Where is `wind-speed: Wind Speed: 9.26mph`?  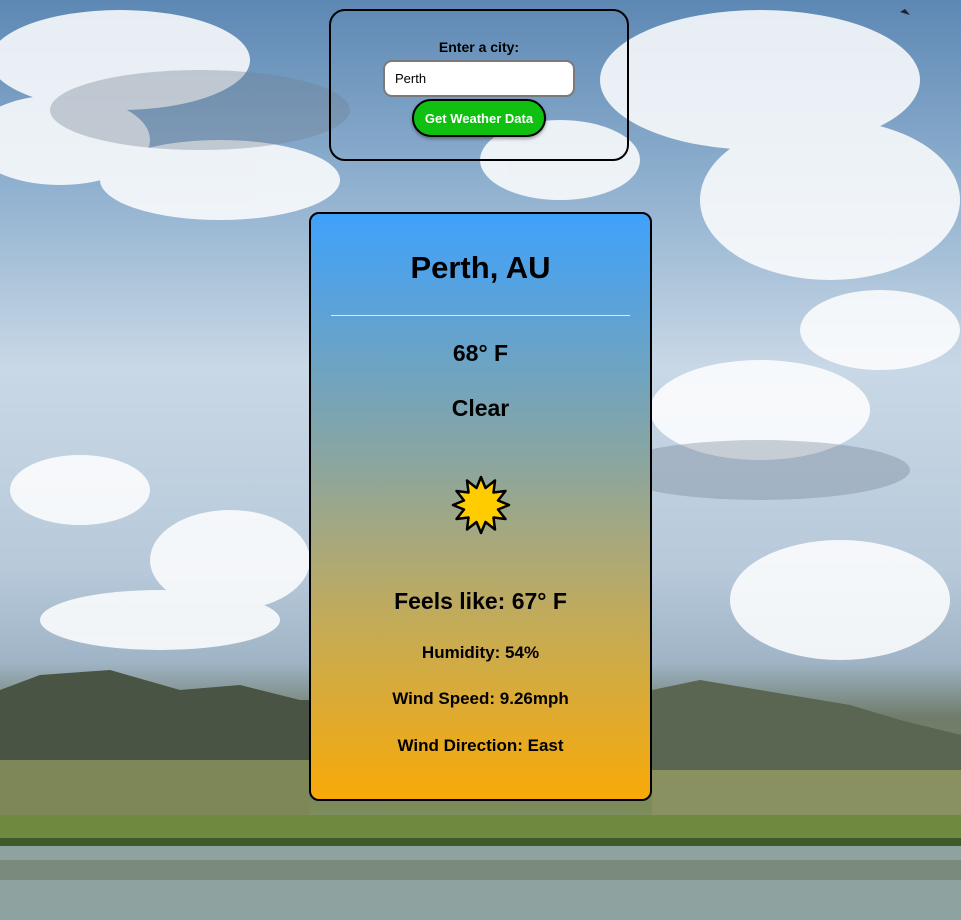 wind-speed: Wind Speed: 9.26mph is located at coordinates (480, 698).